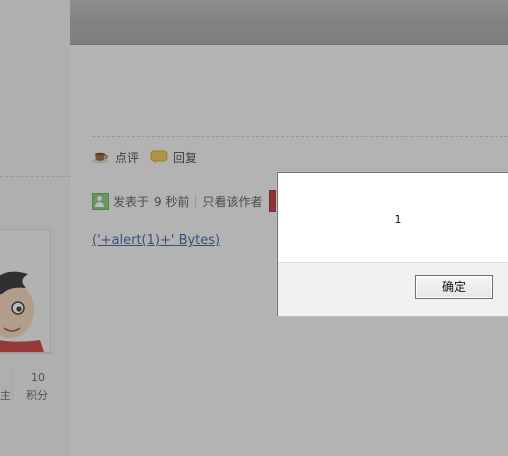 Image resolution: width=508 pixels, height=456 pixels. Describe the element at coordinates (393, 289) in the screenshot. I see `alert-footer: 确定` at that location.